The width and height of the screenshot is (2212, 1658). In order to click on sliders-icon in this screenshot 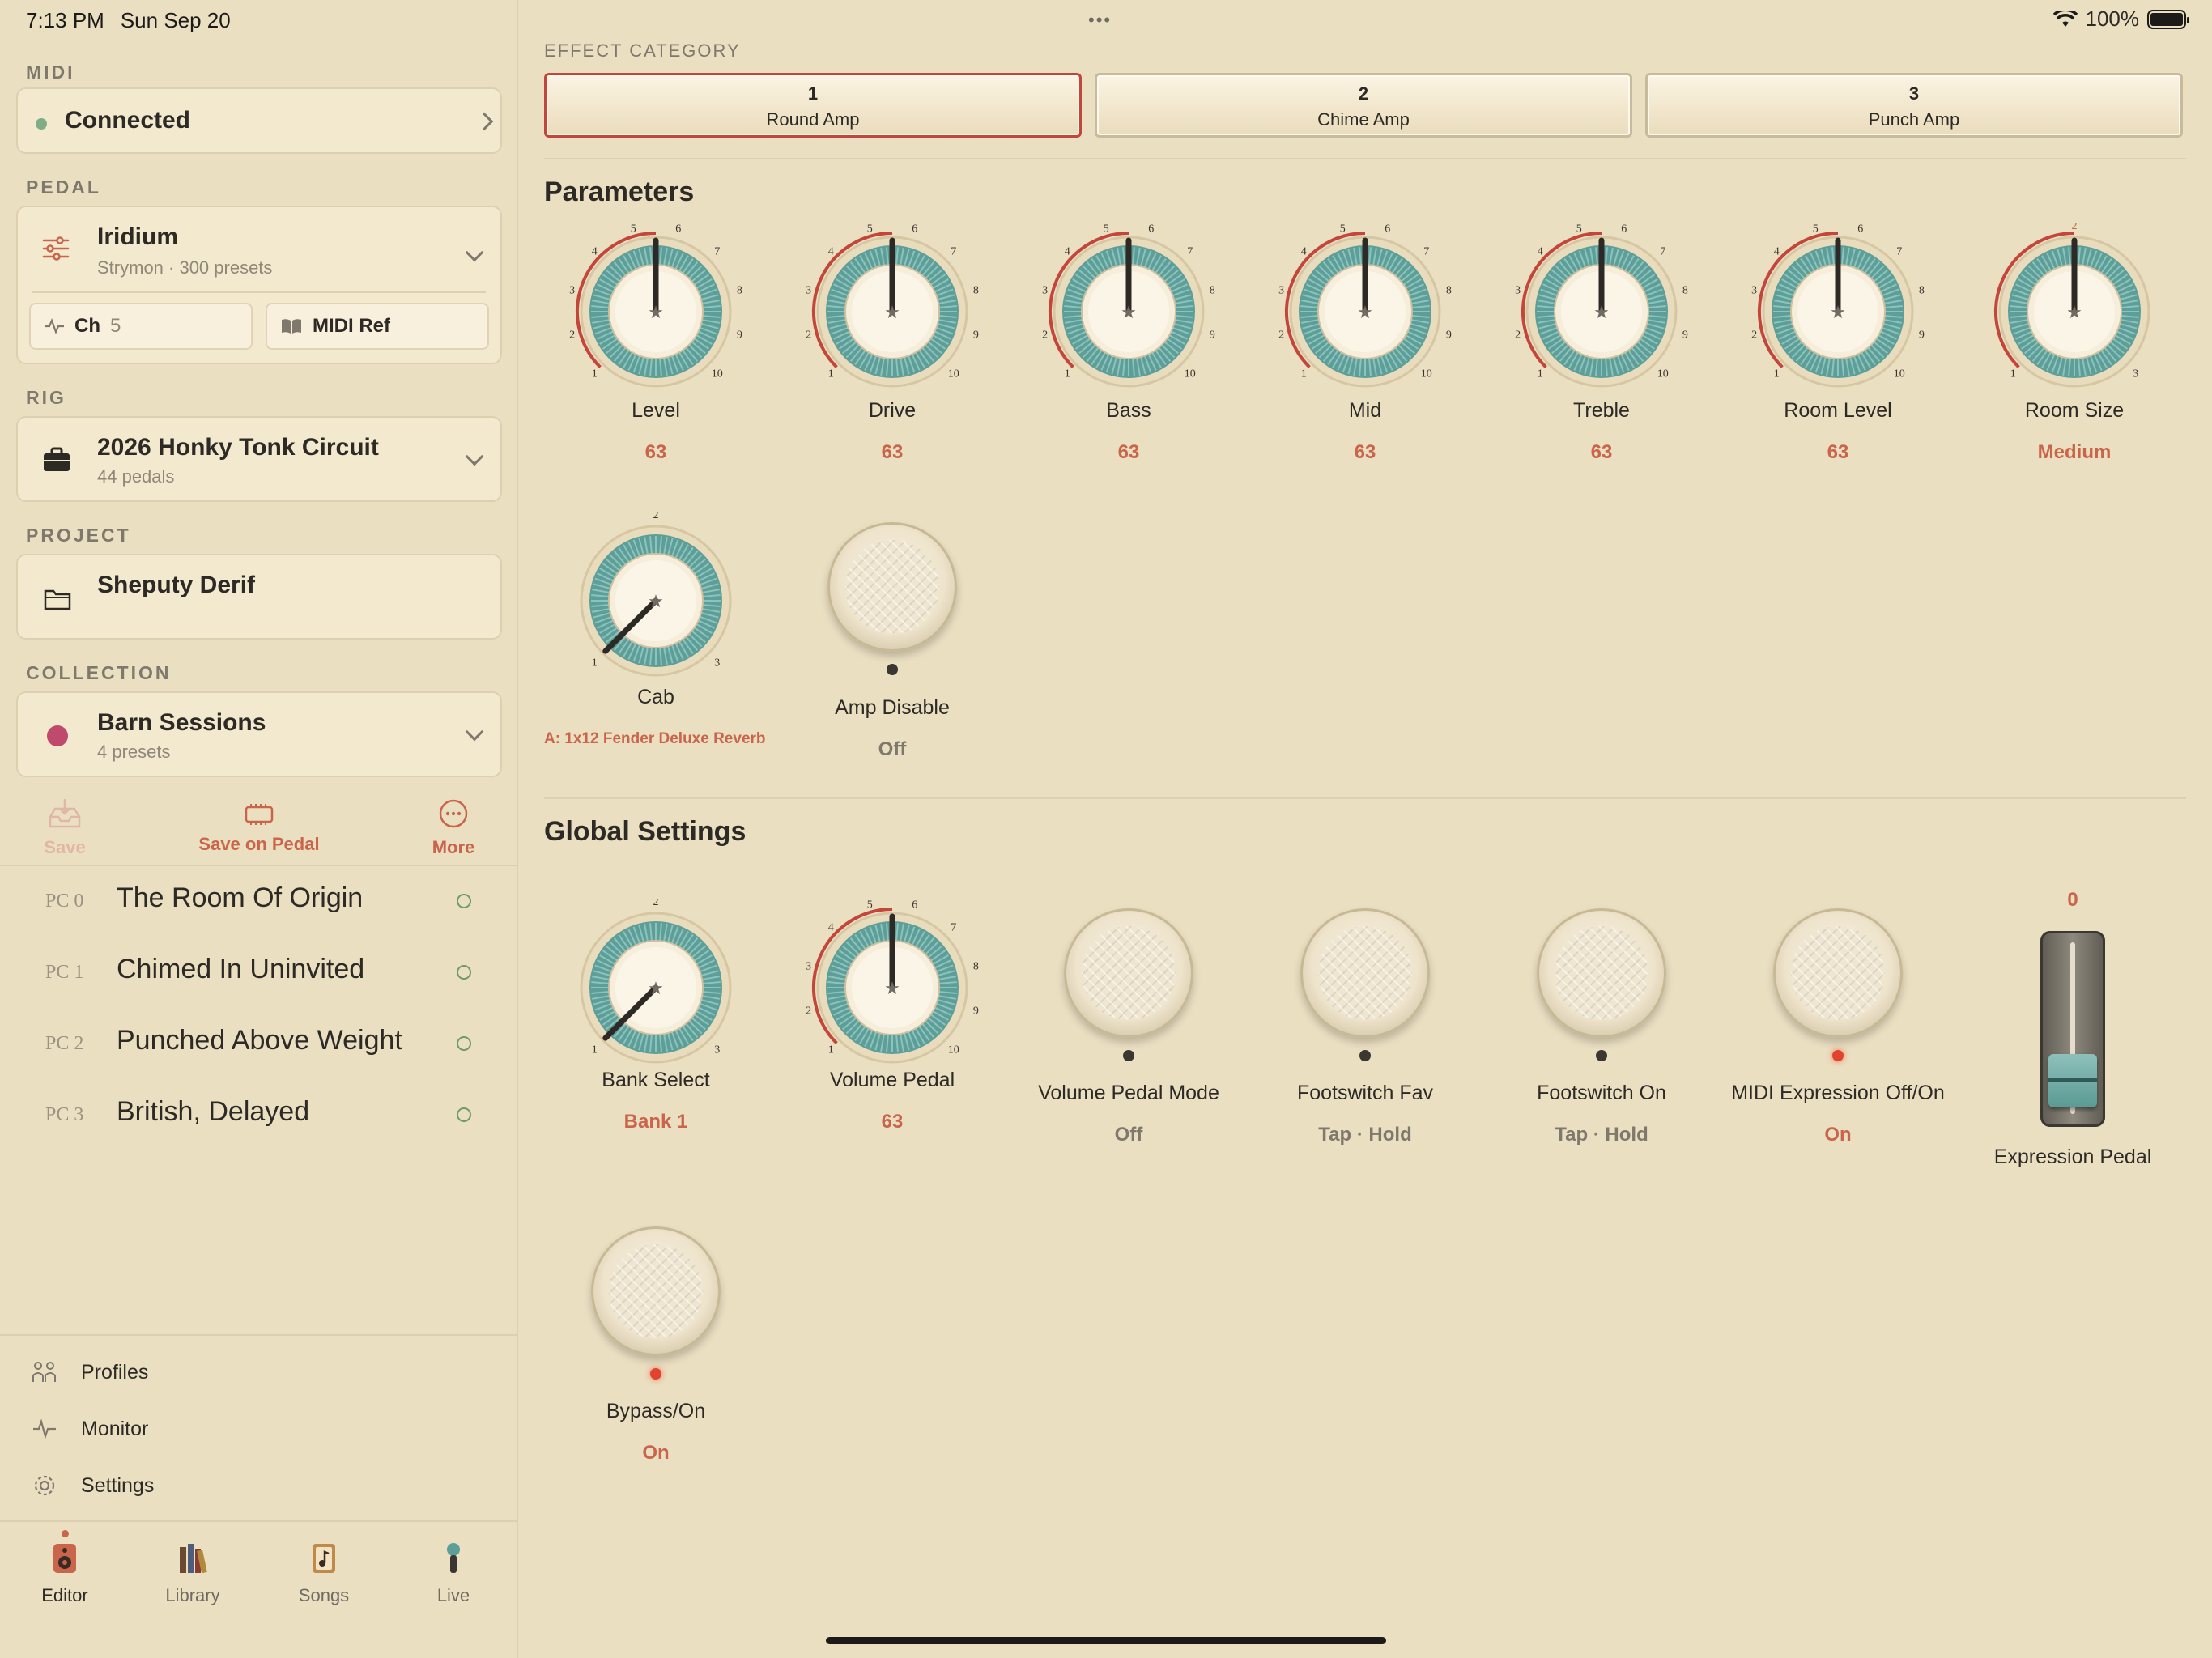, I will do `click(56, 248)`.